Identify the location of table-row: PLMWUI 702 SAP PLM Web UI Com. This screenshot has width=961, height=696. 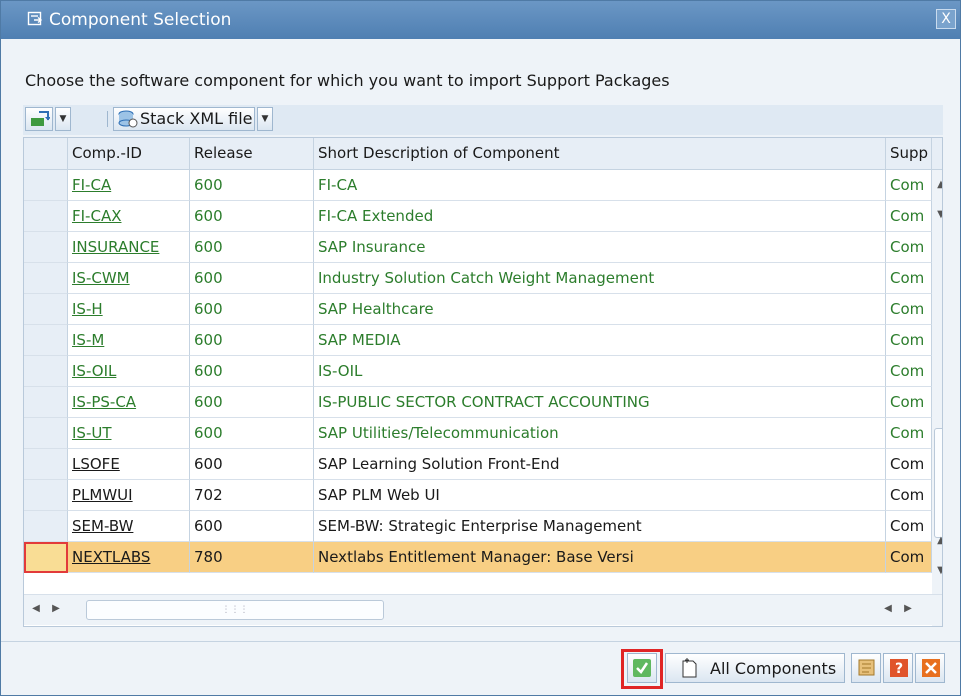
(478, 495).